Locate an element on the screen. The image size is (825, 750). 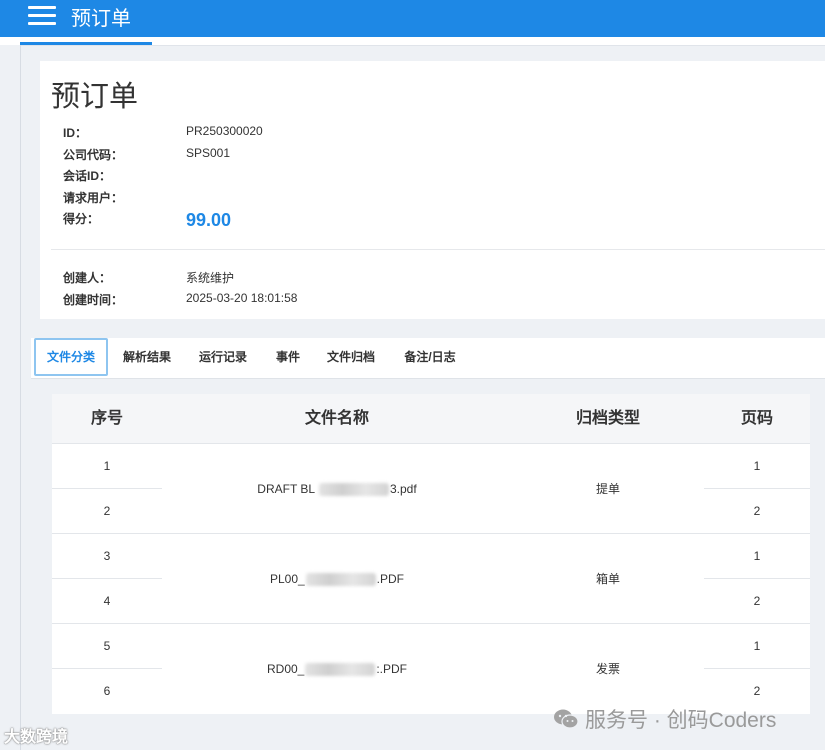
tab-file-classification: 文件分类 is located at coordinates (71, 357).